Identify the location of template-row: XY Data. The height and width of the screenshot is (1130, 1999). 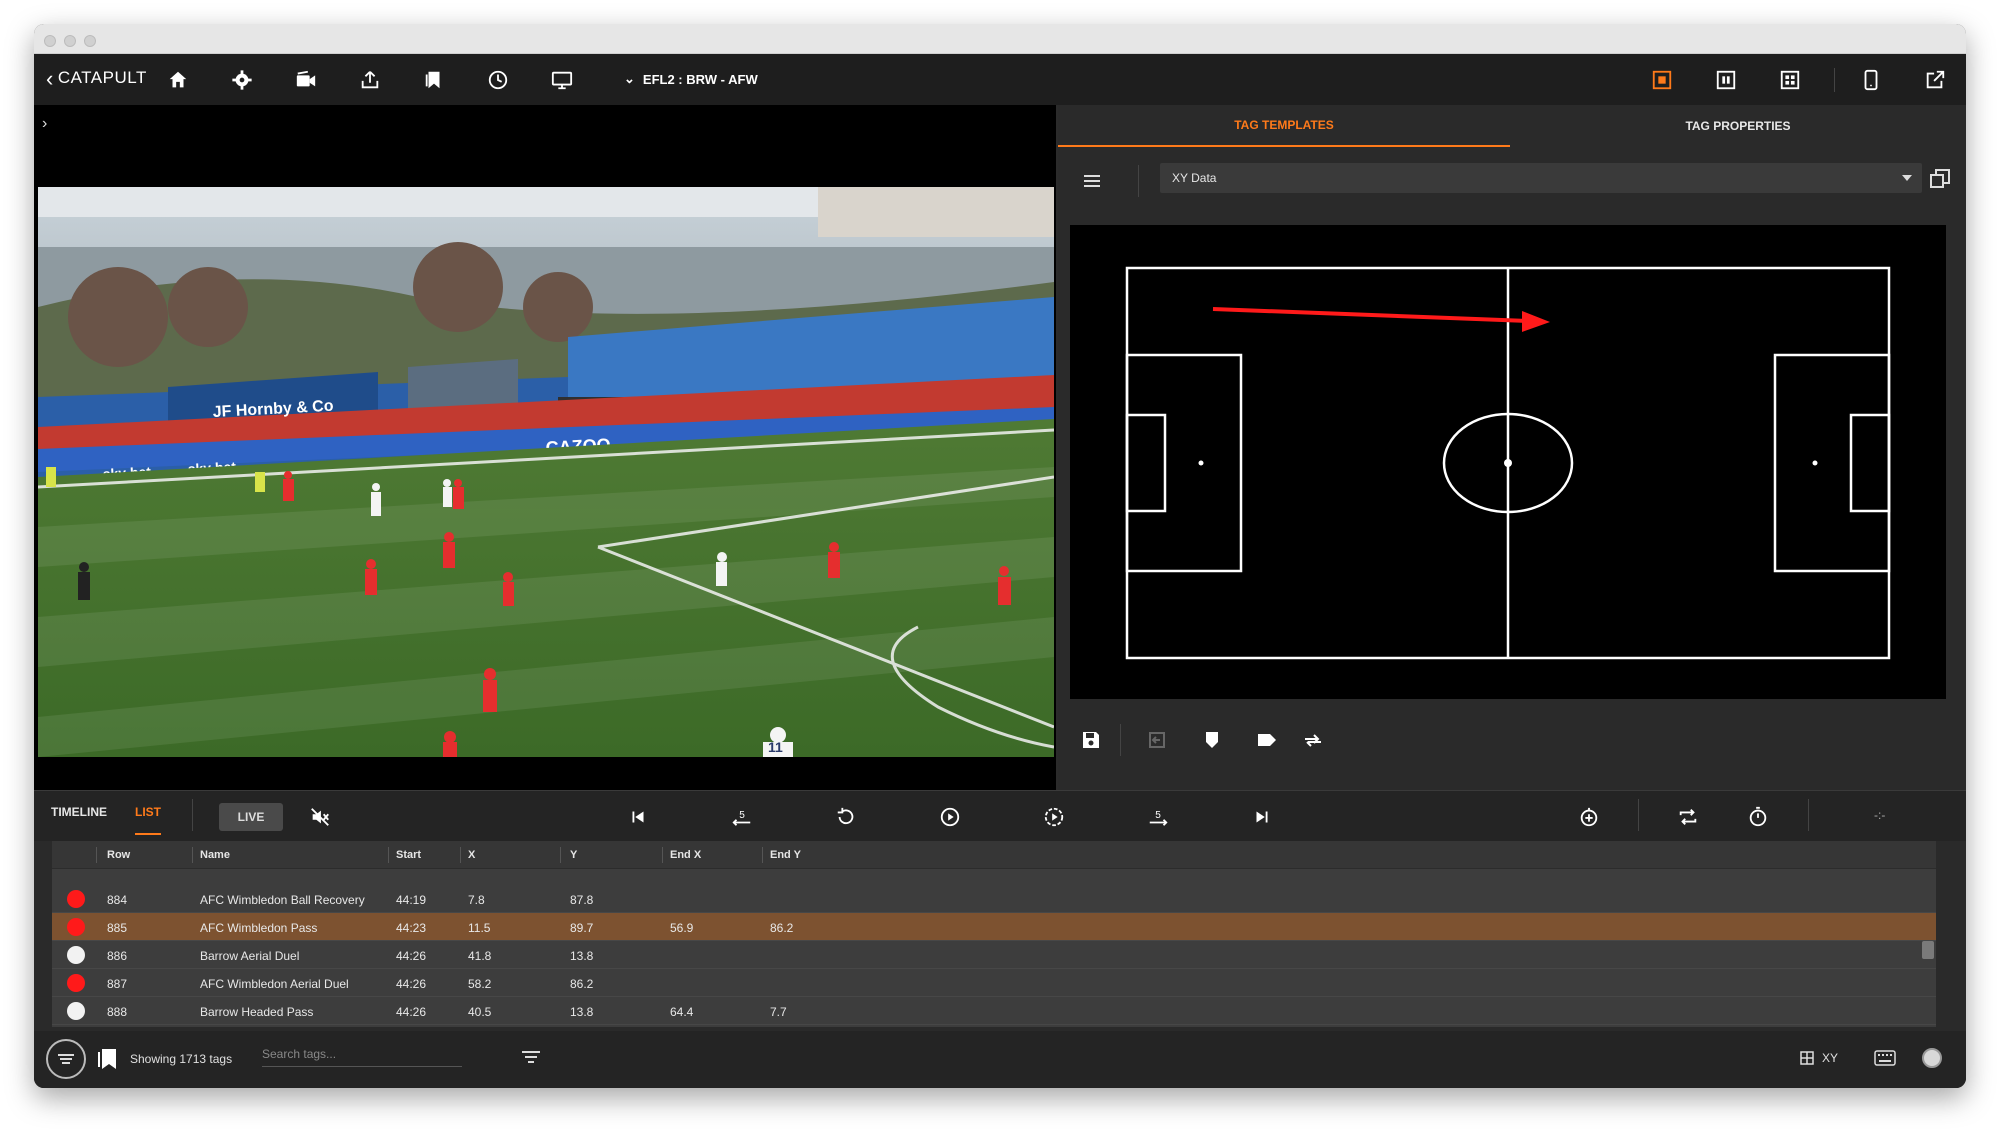
(1512, 181).